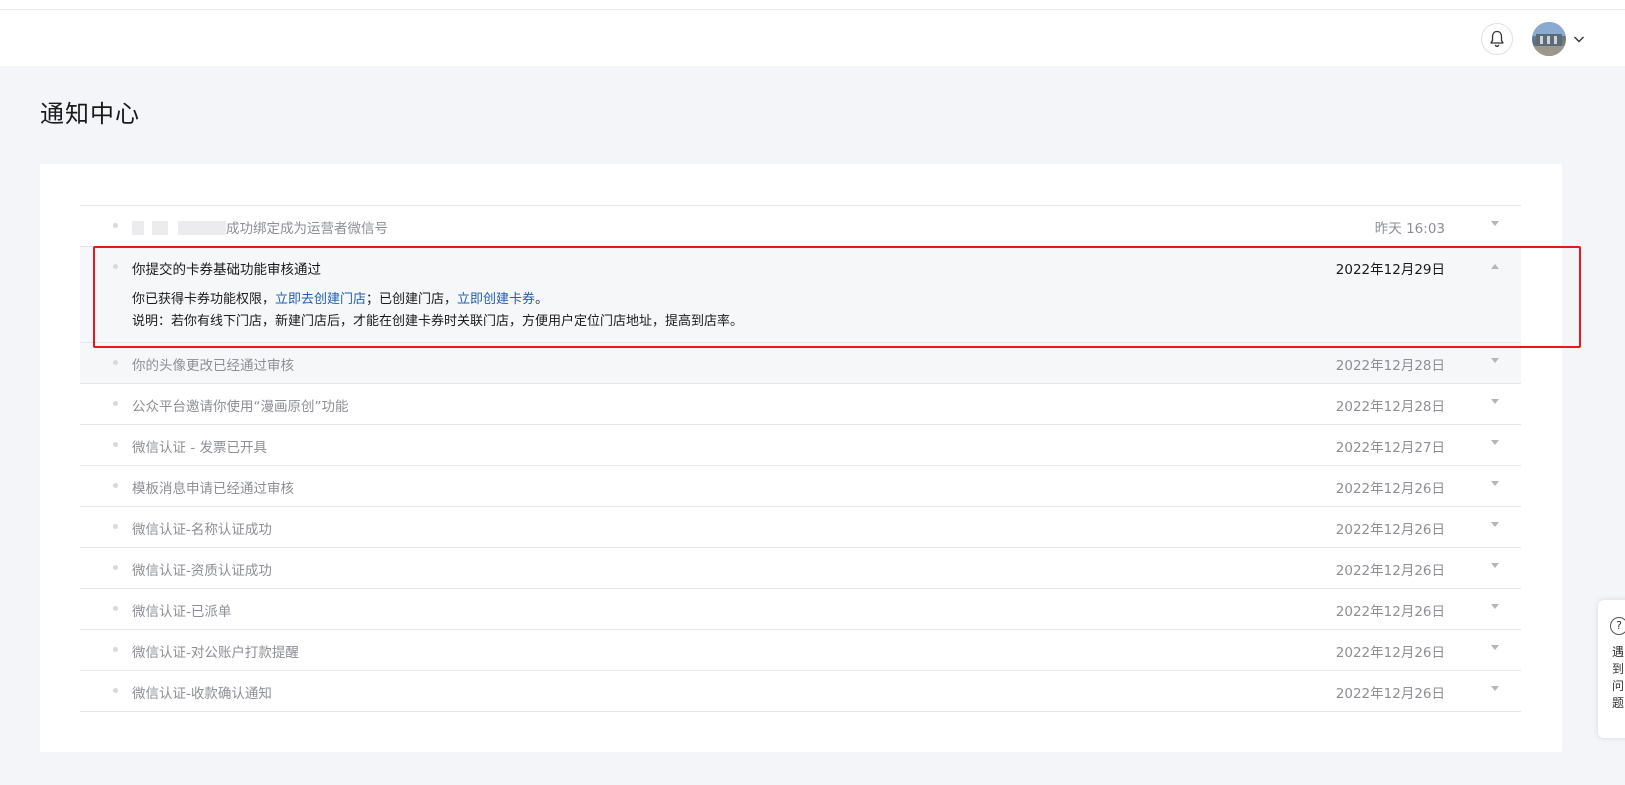  I want to click on top-border, so click(812, 5).